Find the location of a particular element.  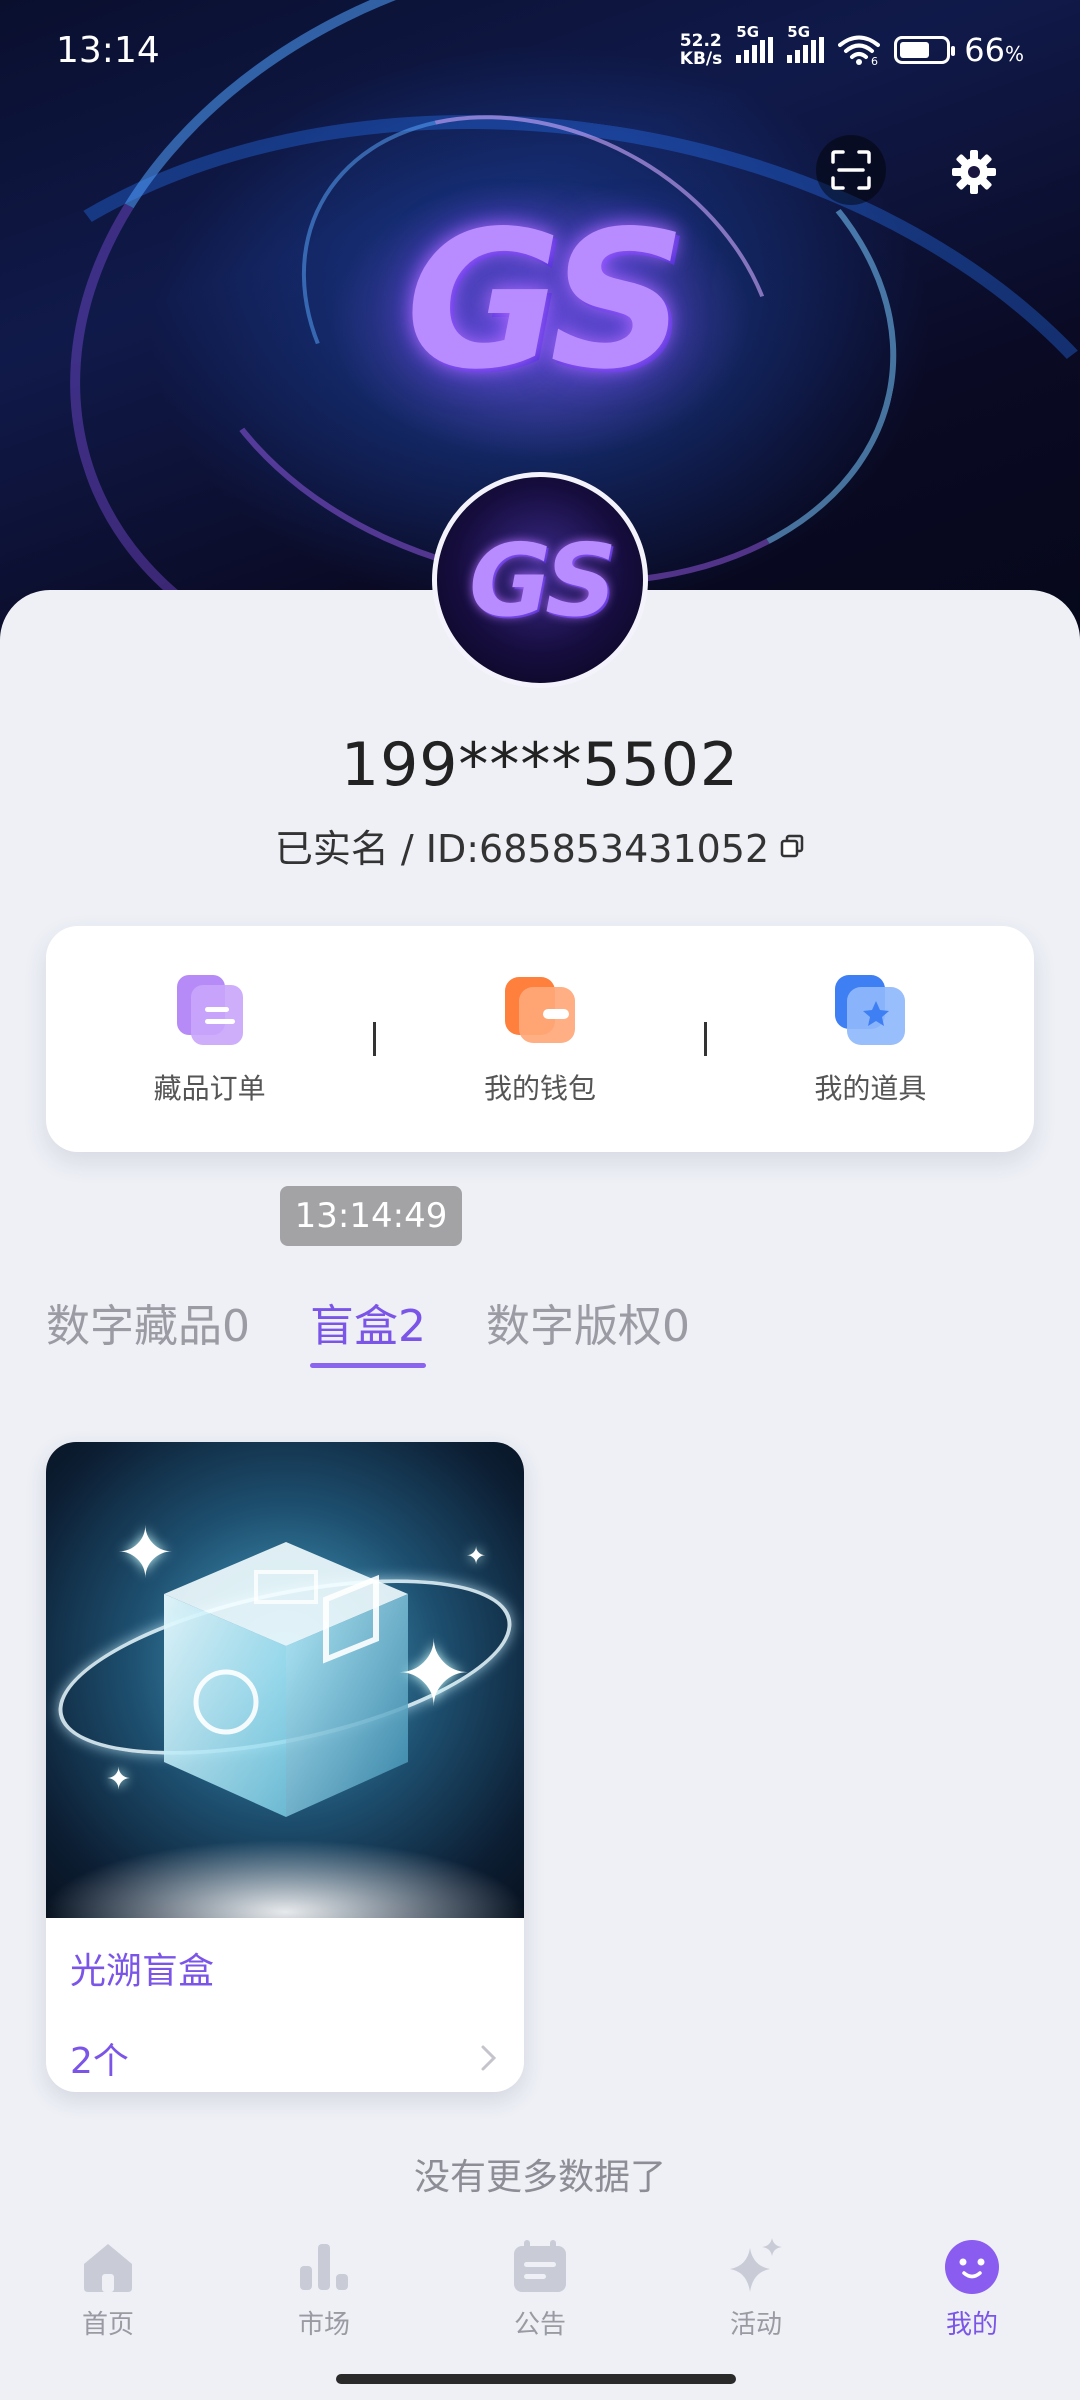

shortcut-props: 我的道具 is located at coordinates (870, 1039).